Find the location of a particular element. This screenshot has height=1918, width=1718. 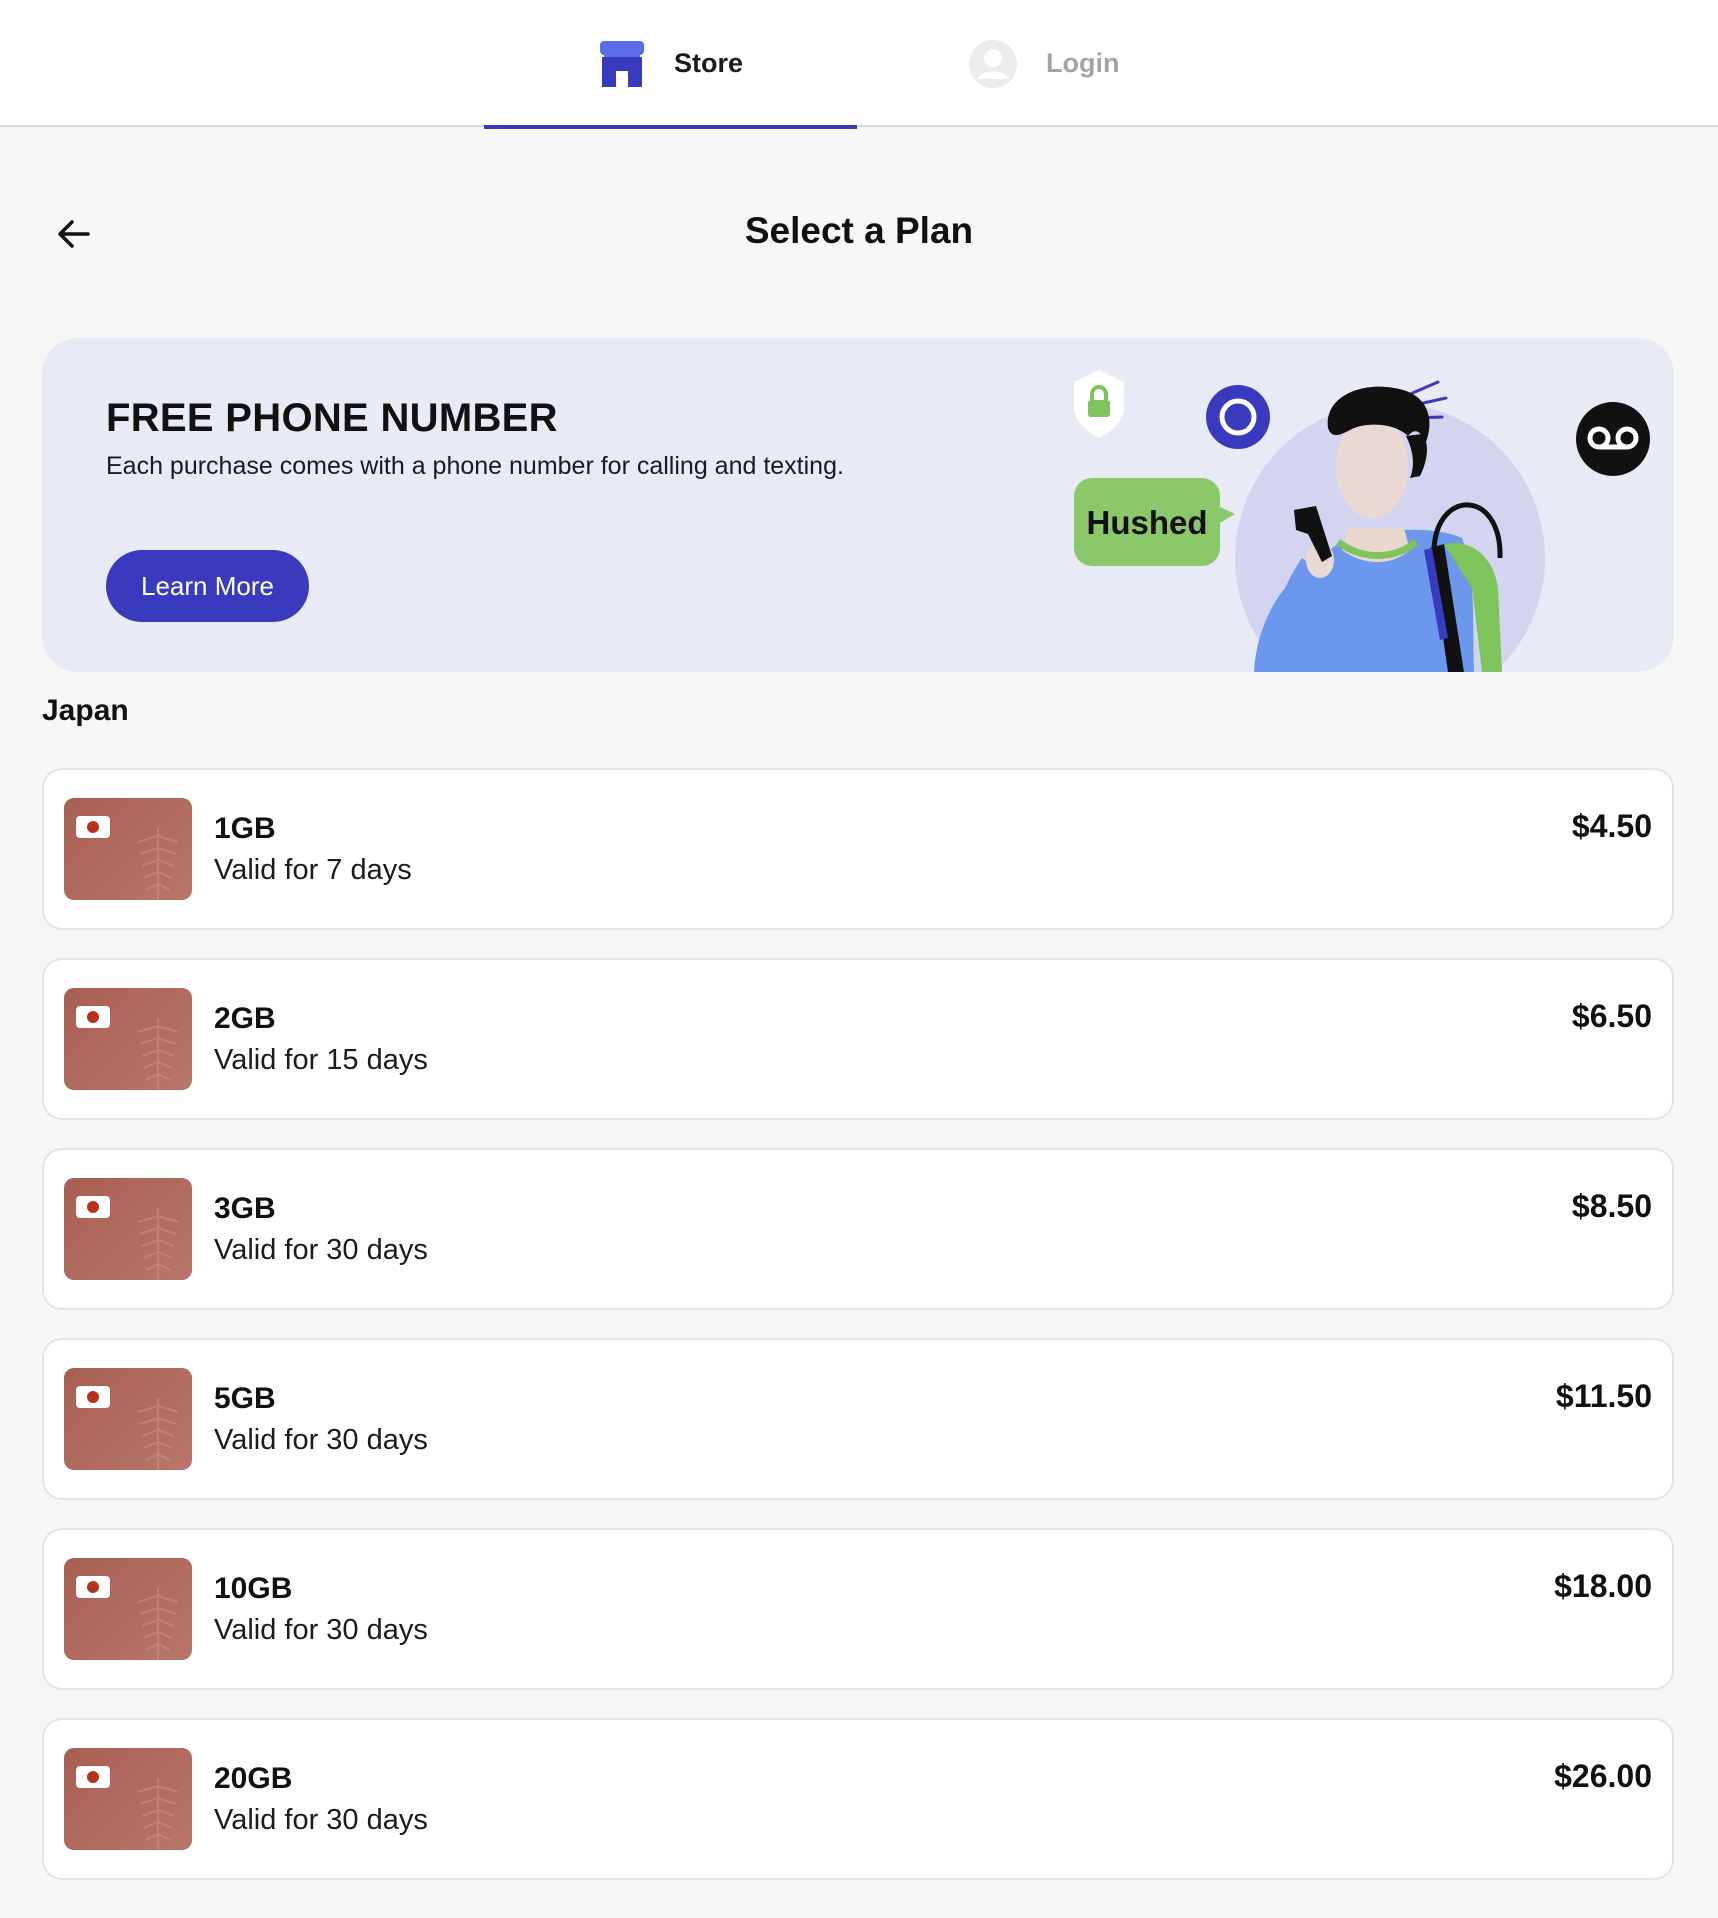

tab-login: Login is located at coordinates (1058, 63).